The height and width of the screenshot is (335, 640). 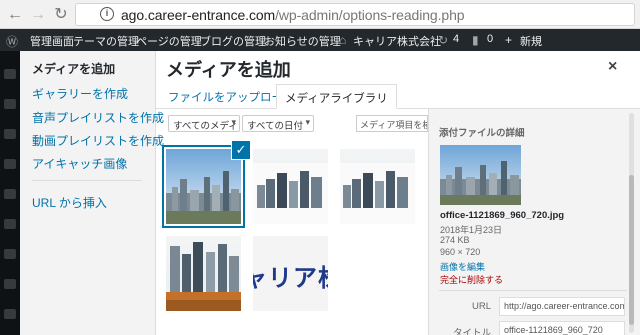 I want to click on home-icon: ⌂, so click(x=343, y=40).